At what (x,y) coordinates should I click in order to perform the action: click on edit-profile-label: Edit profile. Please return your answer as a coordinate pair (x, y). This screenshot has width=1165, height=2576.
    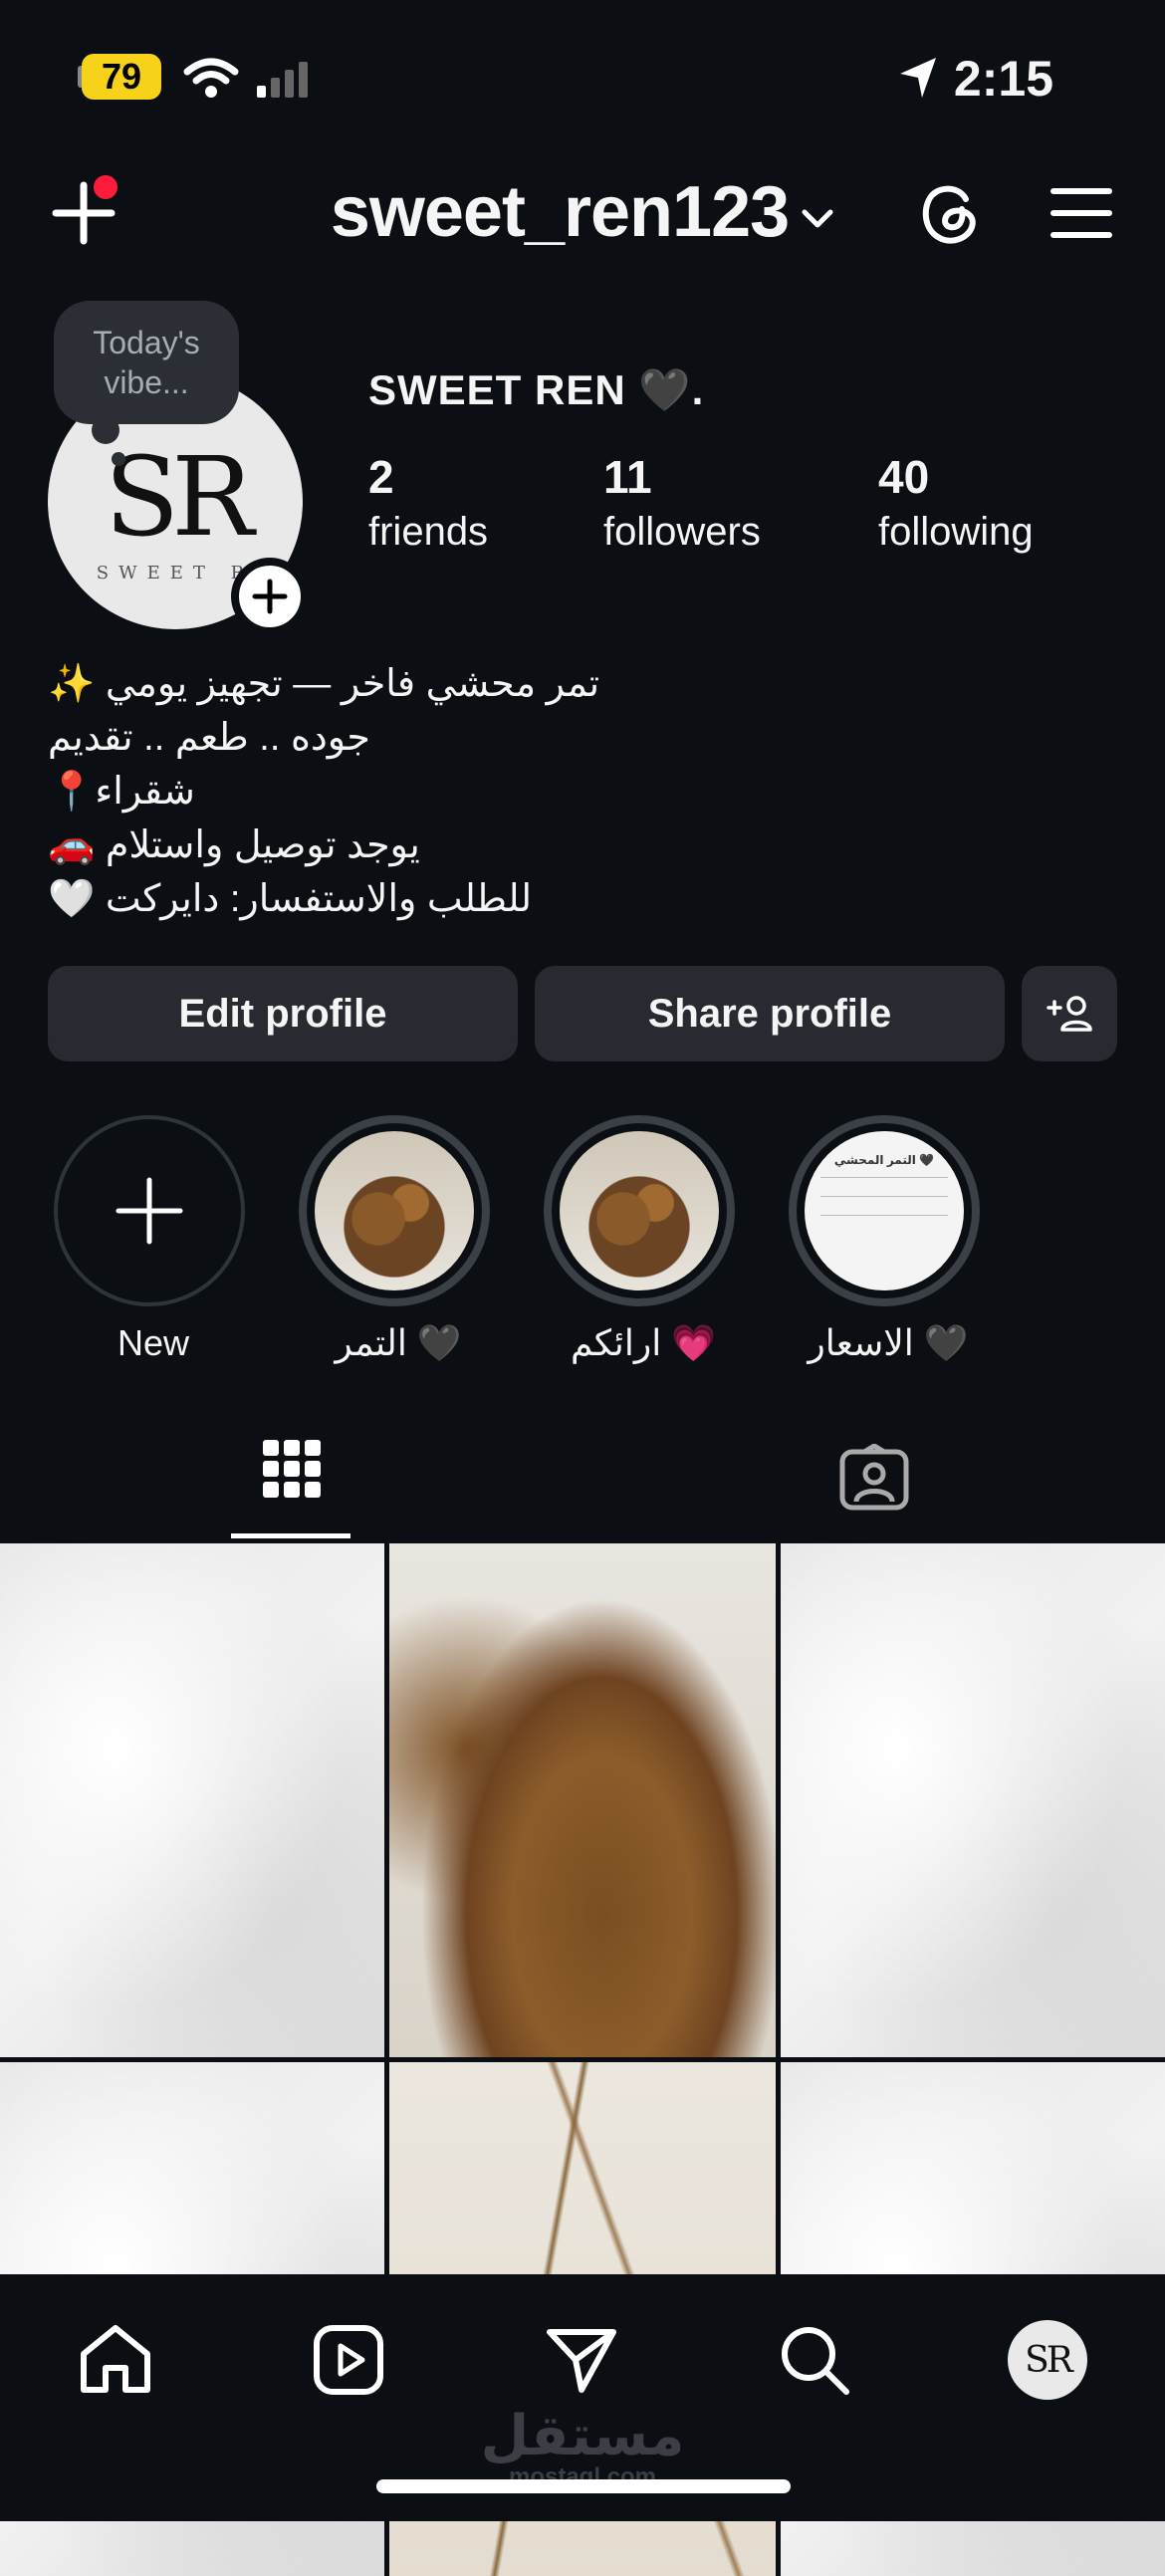
    Looking at the image, I should click on (283, 1013).